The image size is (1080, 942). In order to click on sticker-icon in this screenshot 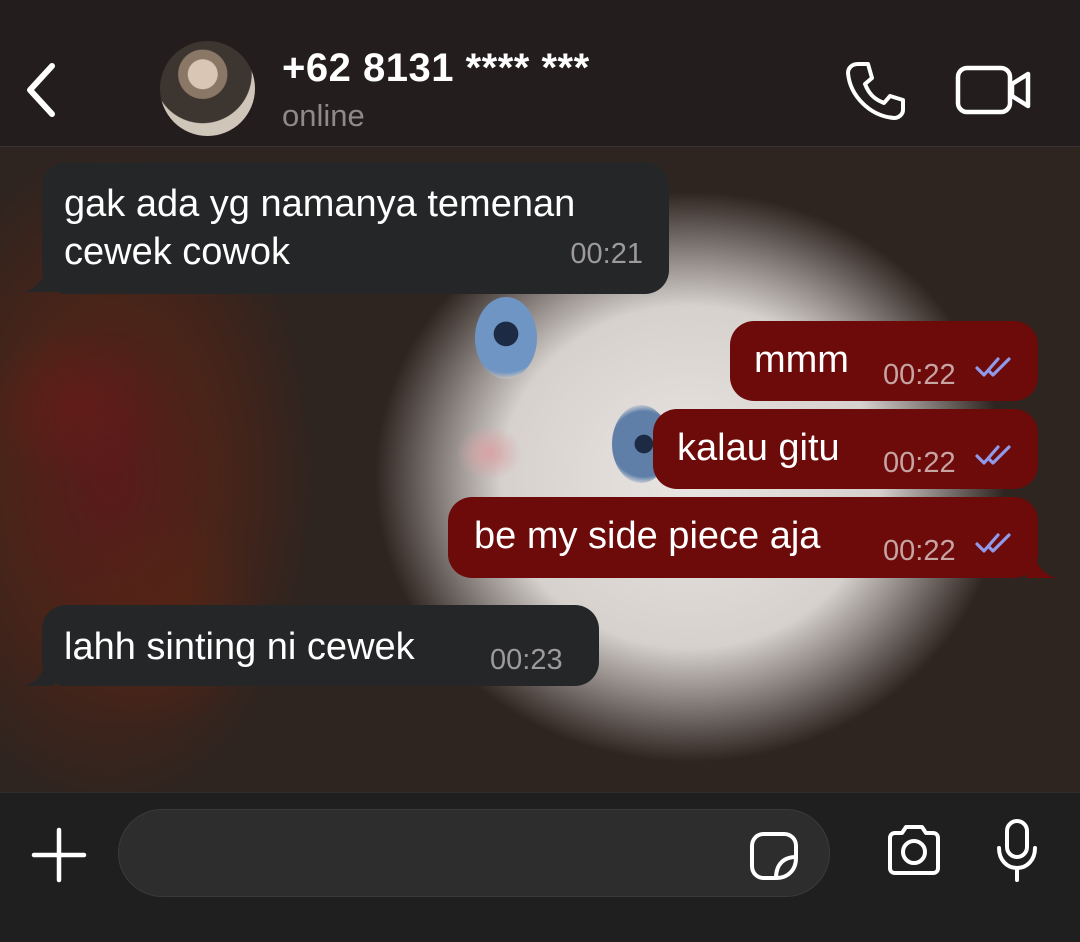, I will do `click(774, 856)`.